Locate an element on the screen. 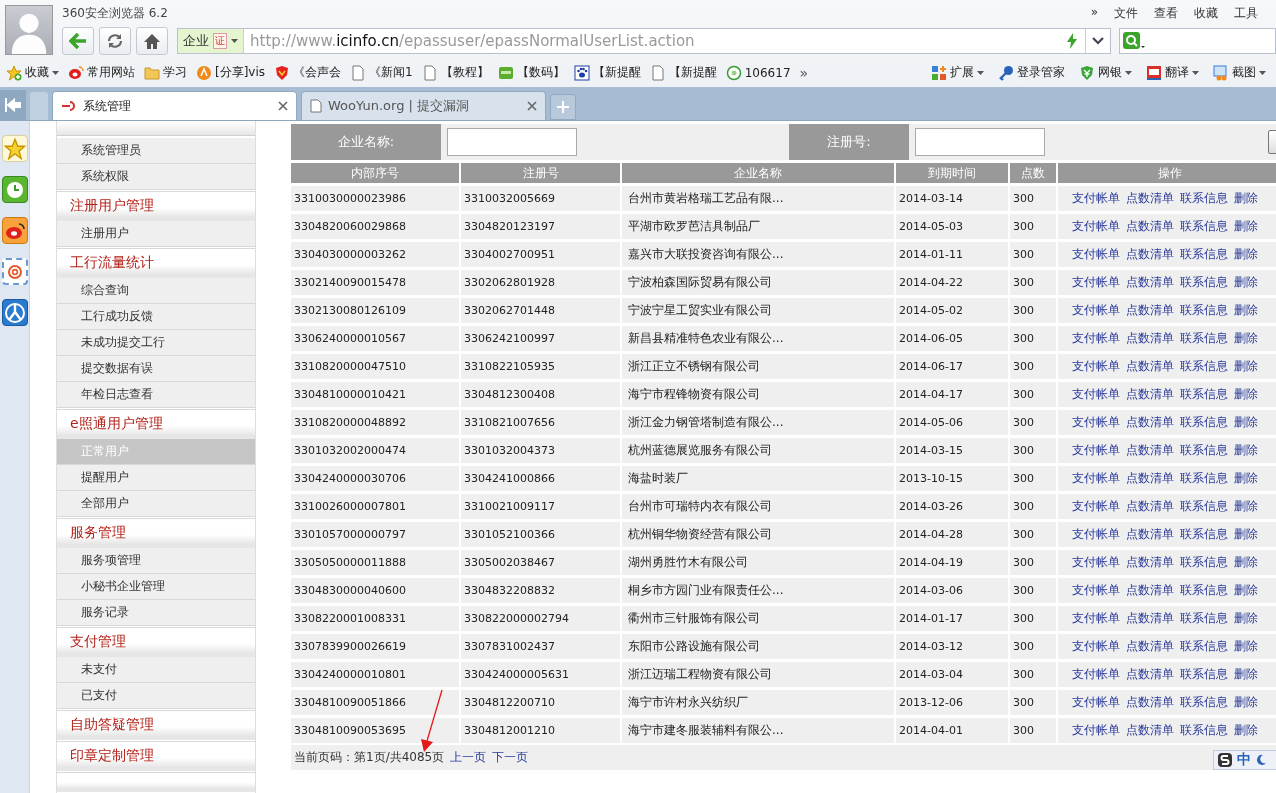  lightning-icon is located at coordinates (1072, 41).